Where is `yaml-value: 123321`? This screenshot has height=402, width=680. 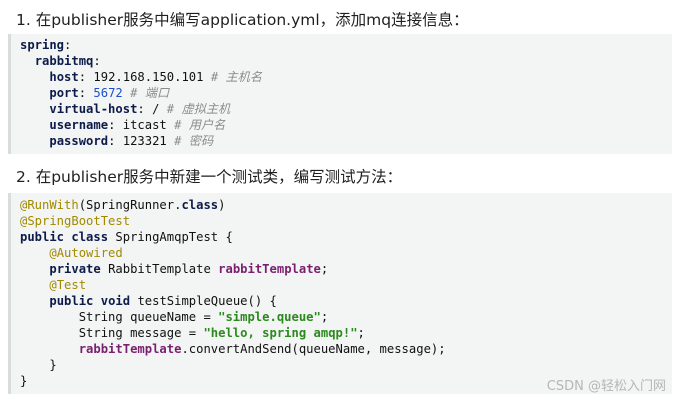
yaml-value: 123321 is located at coordinates (144, 141).